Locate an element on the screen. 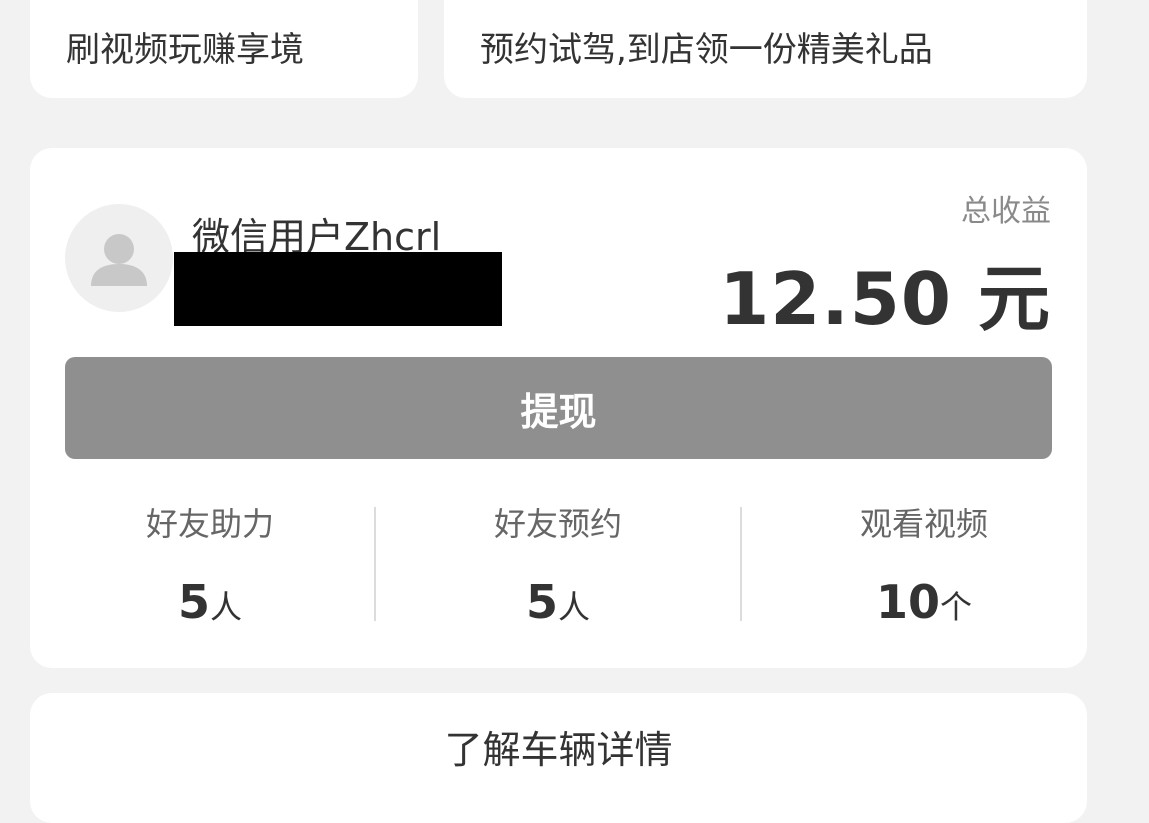 This screenshot has height=823, width=1149. withdraw-button: 提现 is located at coordinates (558, 408).